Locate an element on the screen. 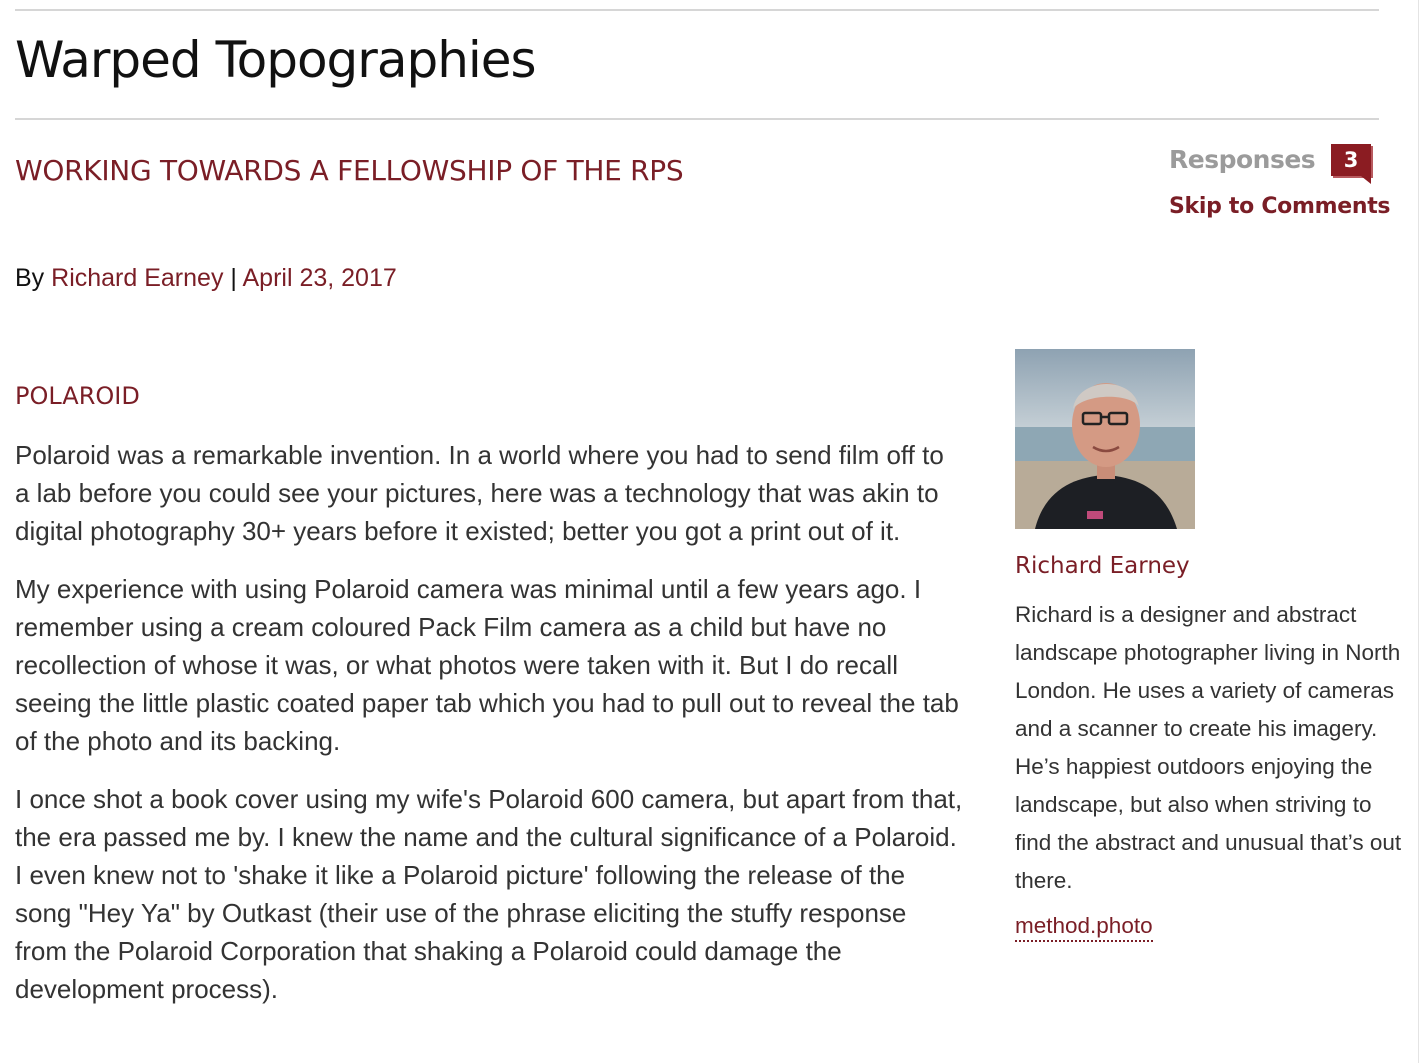 This screenshot has height=1063, width=1427. author-website-link: method.photo is located at coordinates (1084, 927).